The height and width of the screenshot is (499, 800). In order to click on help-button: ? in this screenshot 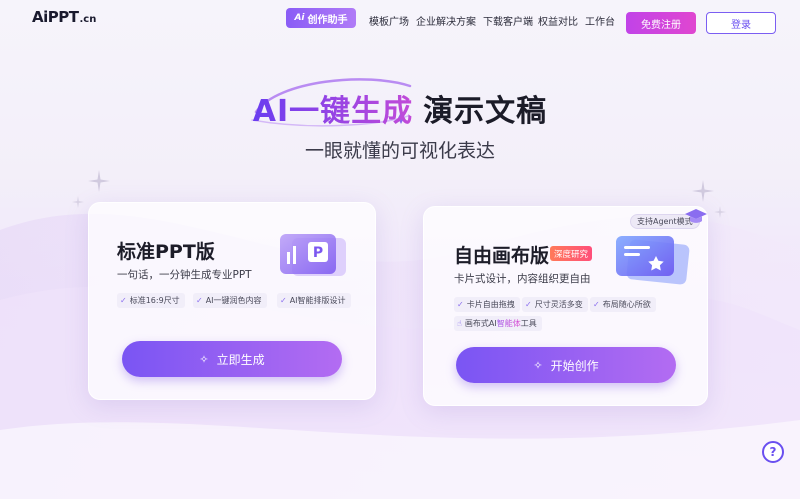, I will do `click(773, 452)`.